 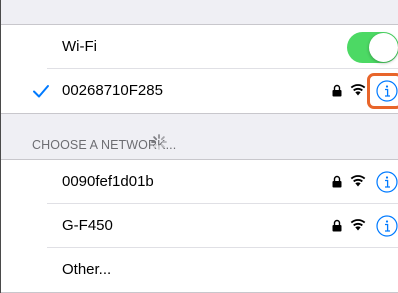 What do you see at coordinates (199, 182) in the screenshot?
I see `network-row: 0090fef1d01b` at bounding box center [199, 182].